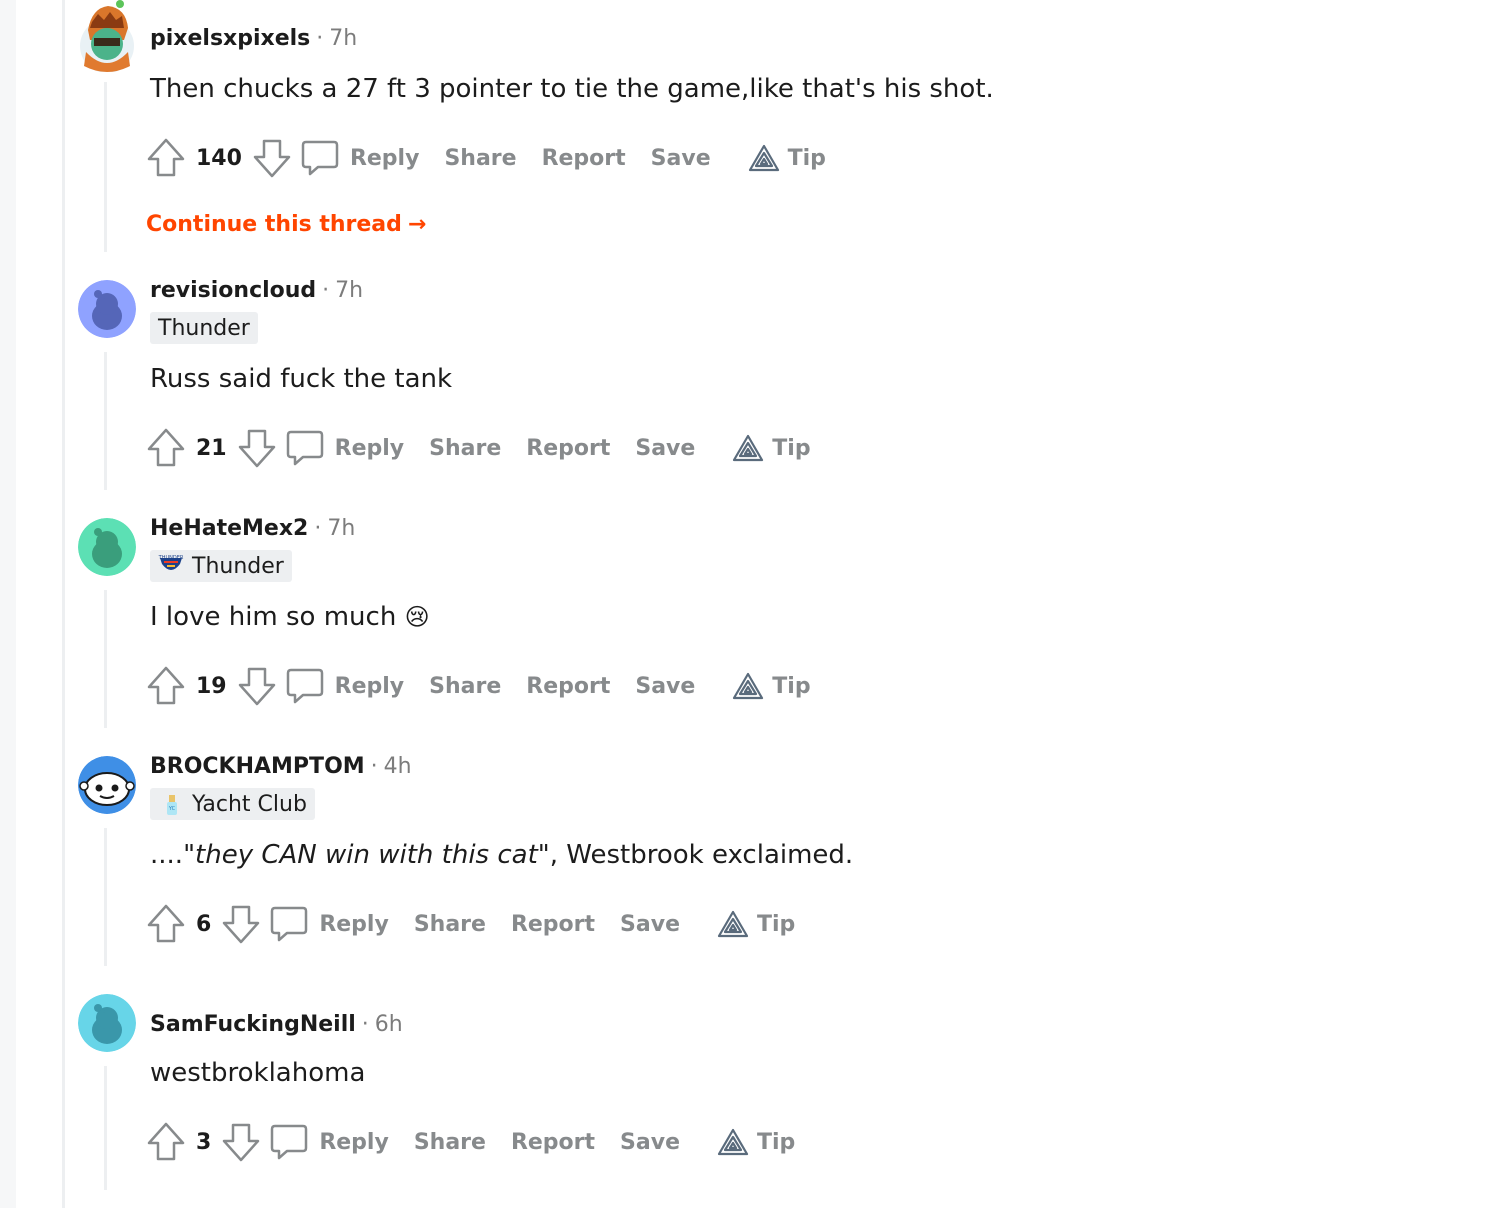 This screenshot has height=1208, width=1494. What do you see at coordinates (417, 617) in the screenshot?
I see `crying-face-emoji: 😢` at bounding box center [417, 617].